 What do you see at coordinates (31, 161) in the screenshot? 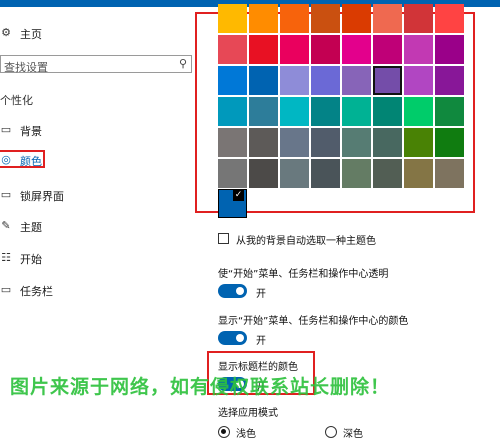
I see `sidebar-item-label: 颜色` at bounding box center [31, 161].